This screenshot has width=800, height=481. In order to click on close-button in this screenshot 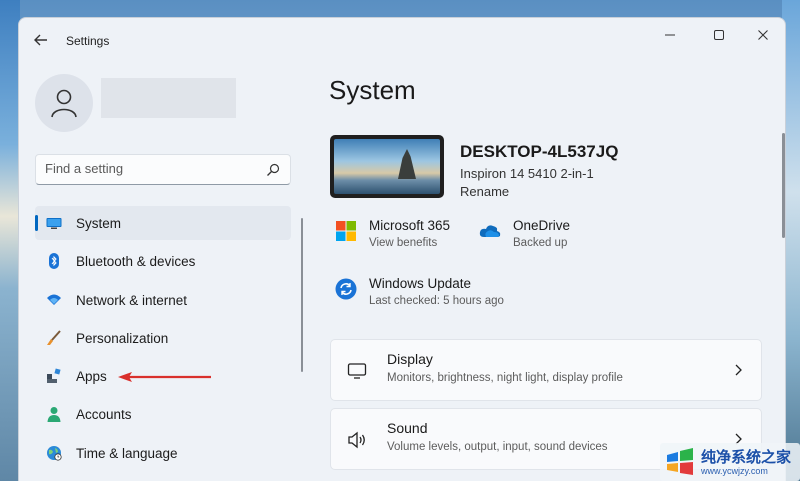, I will do `click(763, 35)`.